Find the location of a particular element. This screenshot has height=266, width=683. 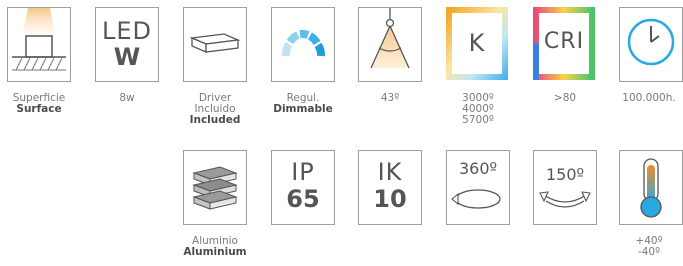

color-temperature-icon: K is located at coordinates (477, 43).